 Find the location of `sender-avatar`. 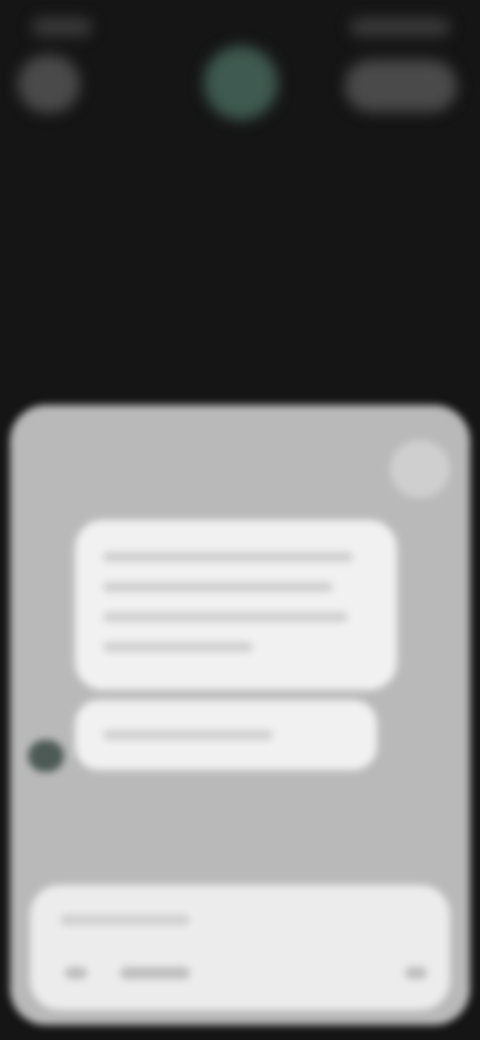

sender-avatar is located at coordinates (46, 756).